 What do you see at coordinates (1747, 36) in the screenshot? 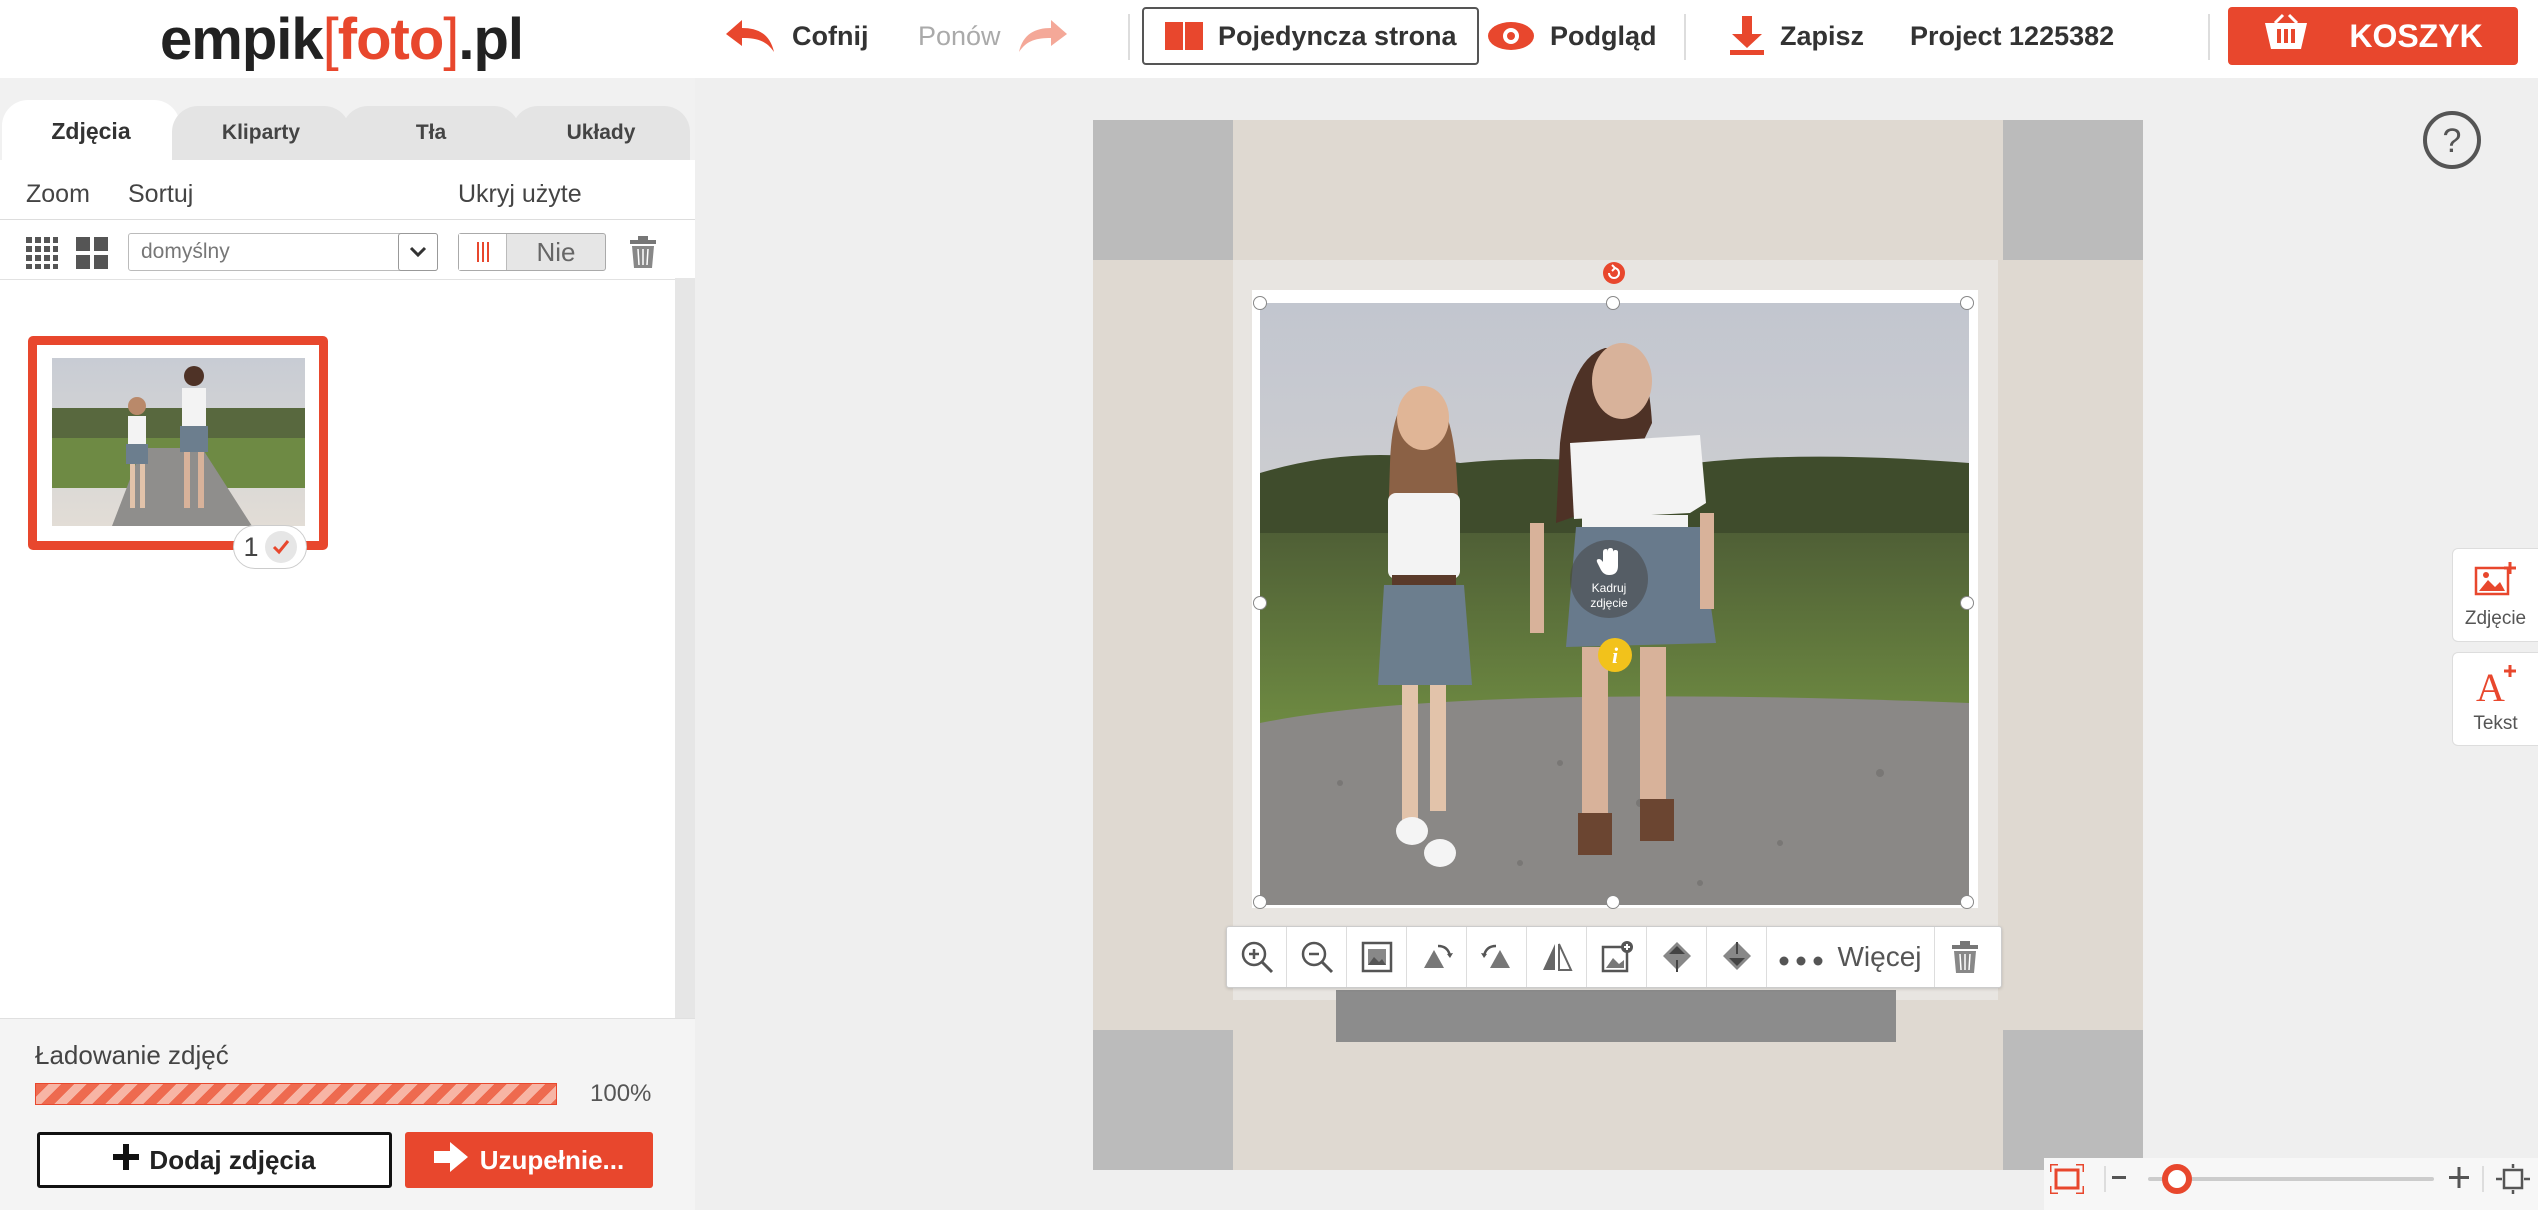
I see `download-icon` at bounding box center [1747, 36].